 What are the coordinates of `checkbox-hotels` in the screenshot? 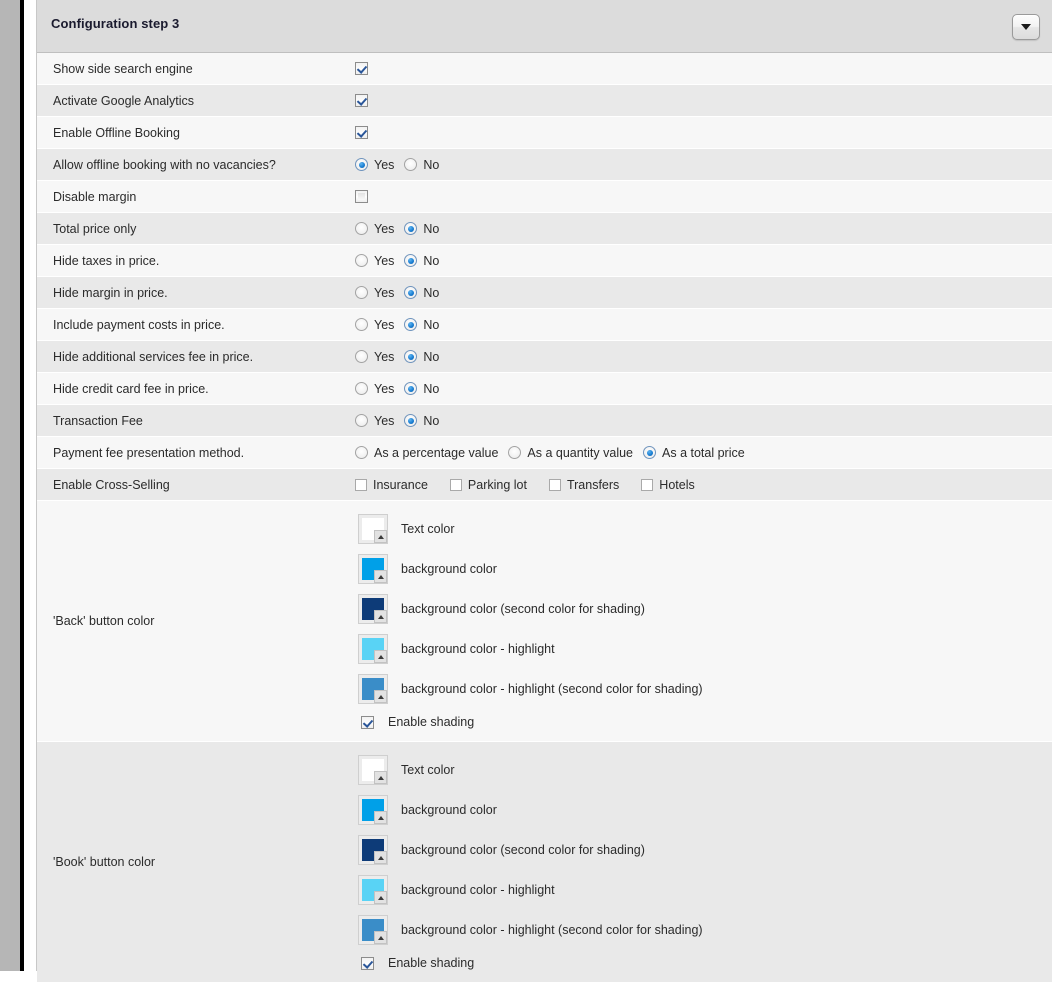 It's located at (647, 484).